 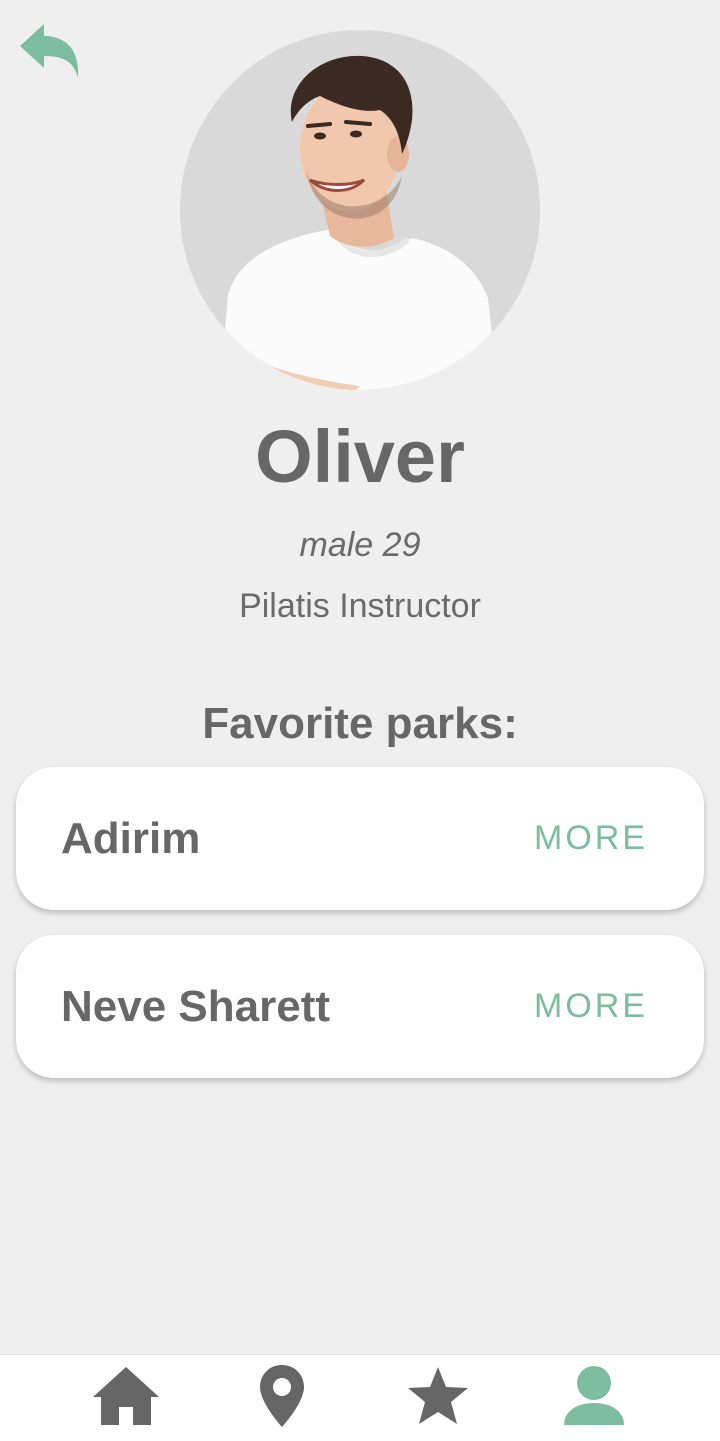 I want to click on home-icon, so click(x=126, y=1396).